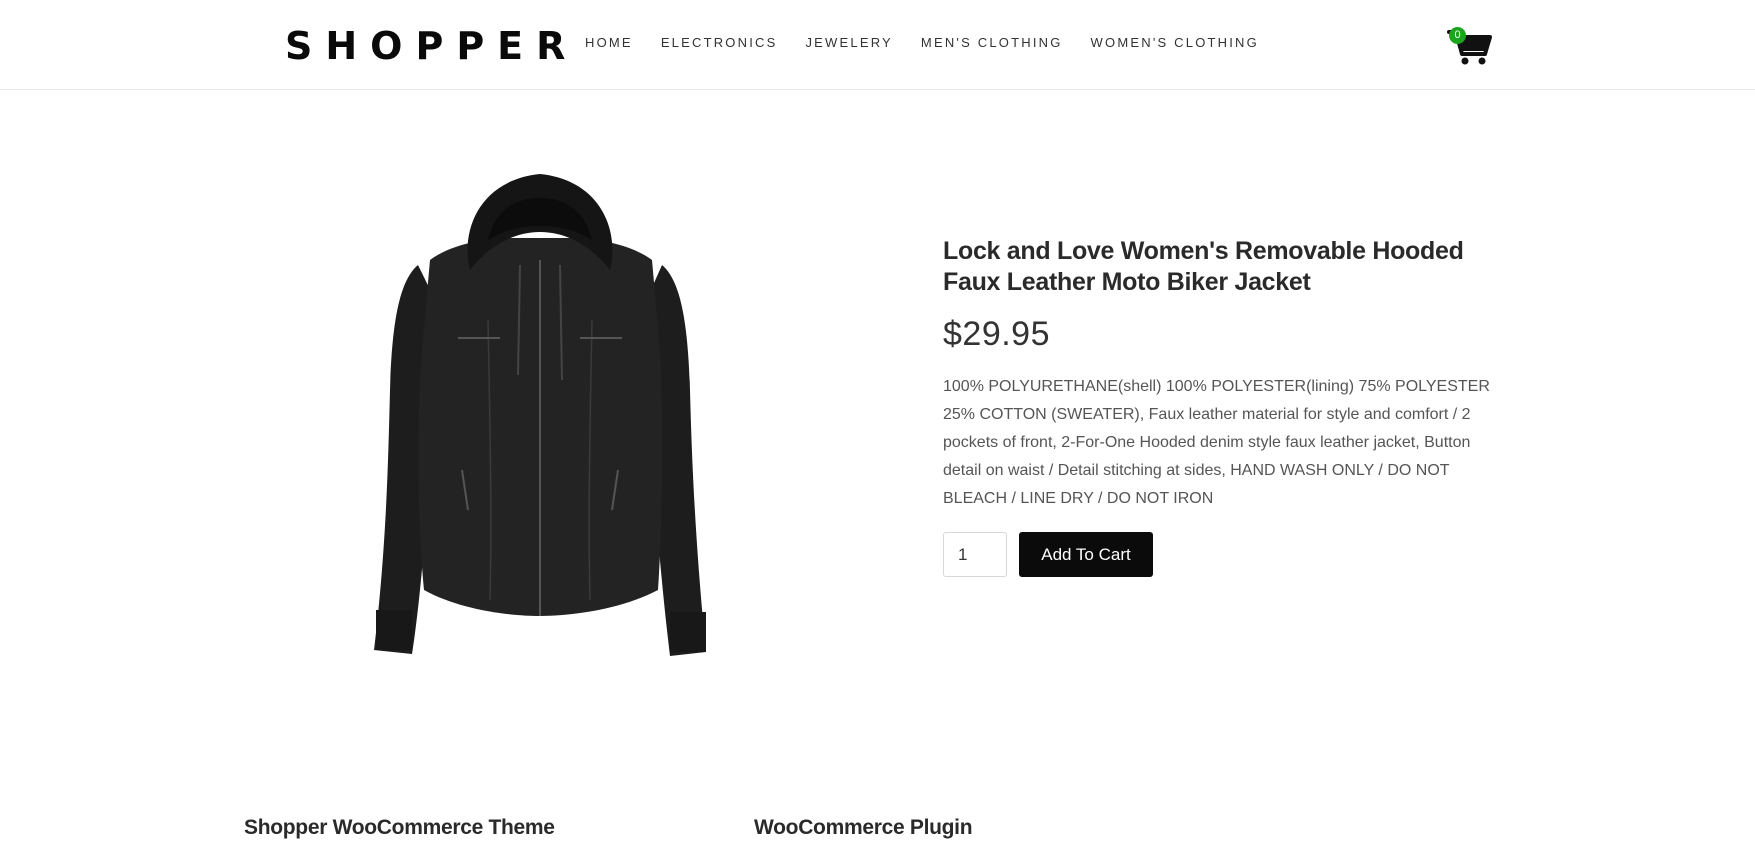 Image resolution: width=1755 pixels, height=851 pixels. What do you see at coordinates (399, 827) in the screenshot?
I see `footer-title-theme: Shopper WooCommerce Theme` at bounding box center [399, 827].